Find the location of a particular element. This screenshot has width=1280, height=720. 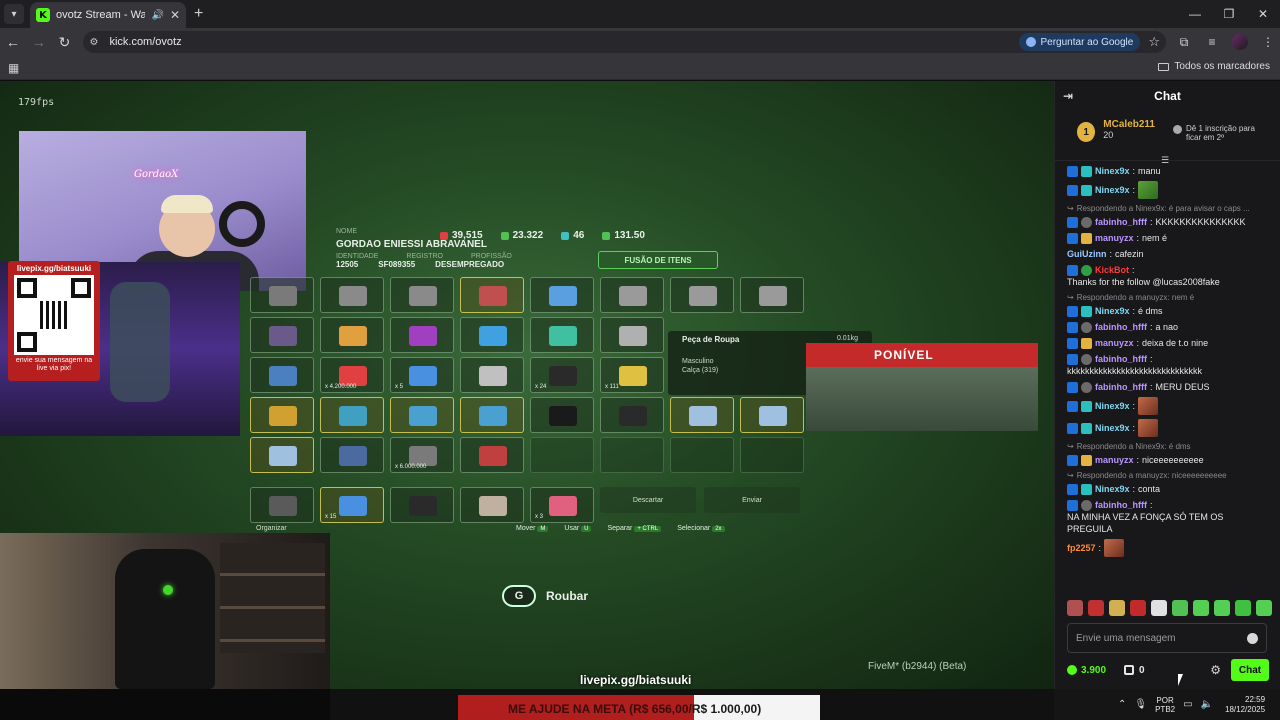

chat-message: fp2257: is located at coordinates (1168, 548).